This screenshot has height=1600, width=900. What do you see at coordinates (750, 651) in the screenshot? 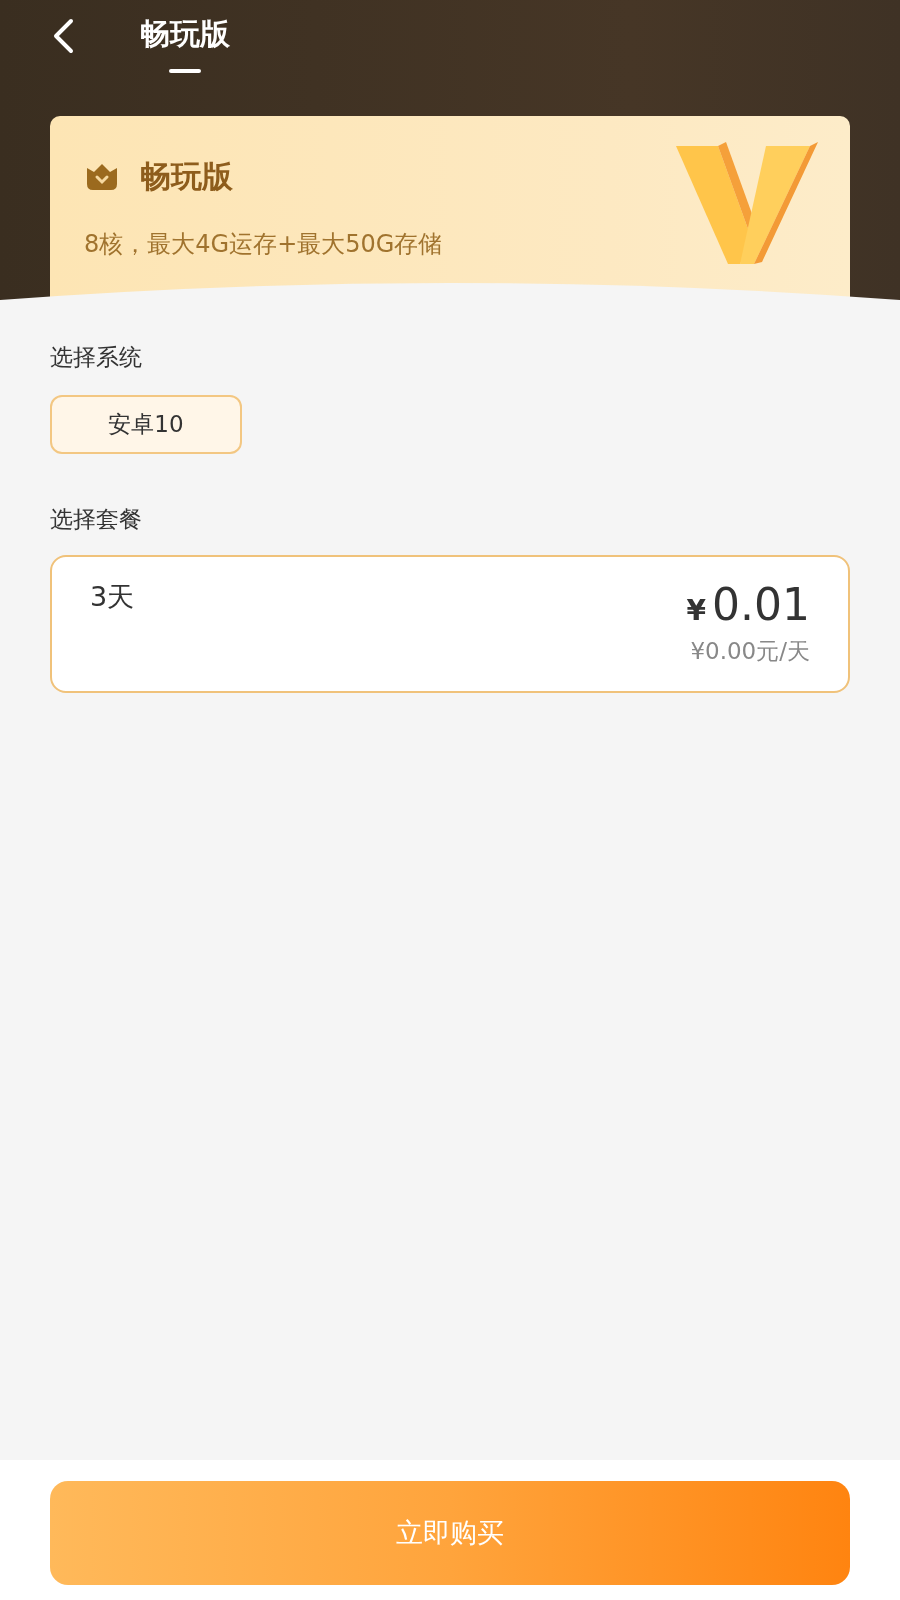
I see `price-per-day: ¥0.00元/天` at bounding box center [750, 651].